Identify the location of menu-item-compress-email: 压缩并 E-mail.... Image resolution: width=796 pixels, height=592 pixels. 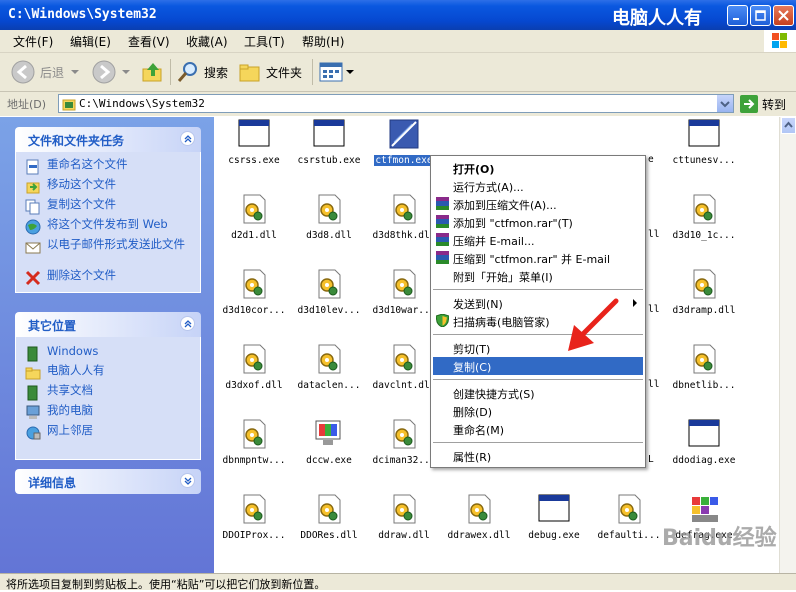
(538, 240).